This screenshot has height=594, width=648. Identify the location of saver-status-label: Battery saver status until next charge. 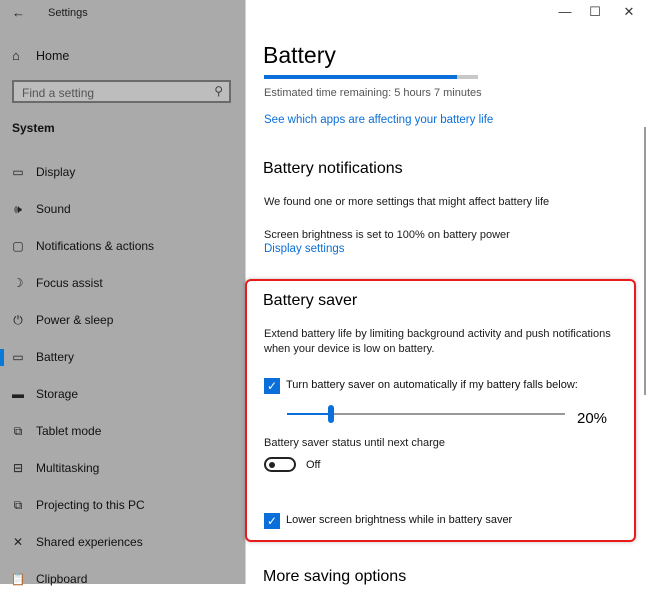
(354, 443).